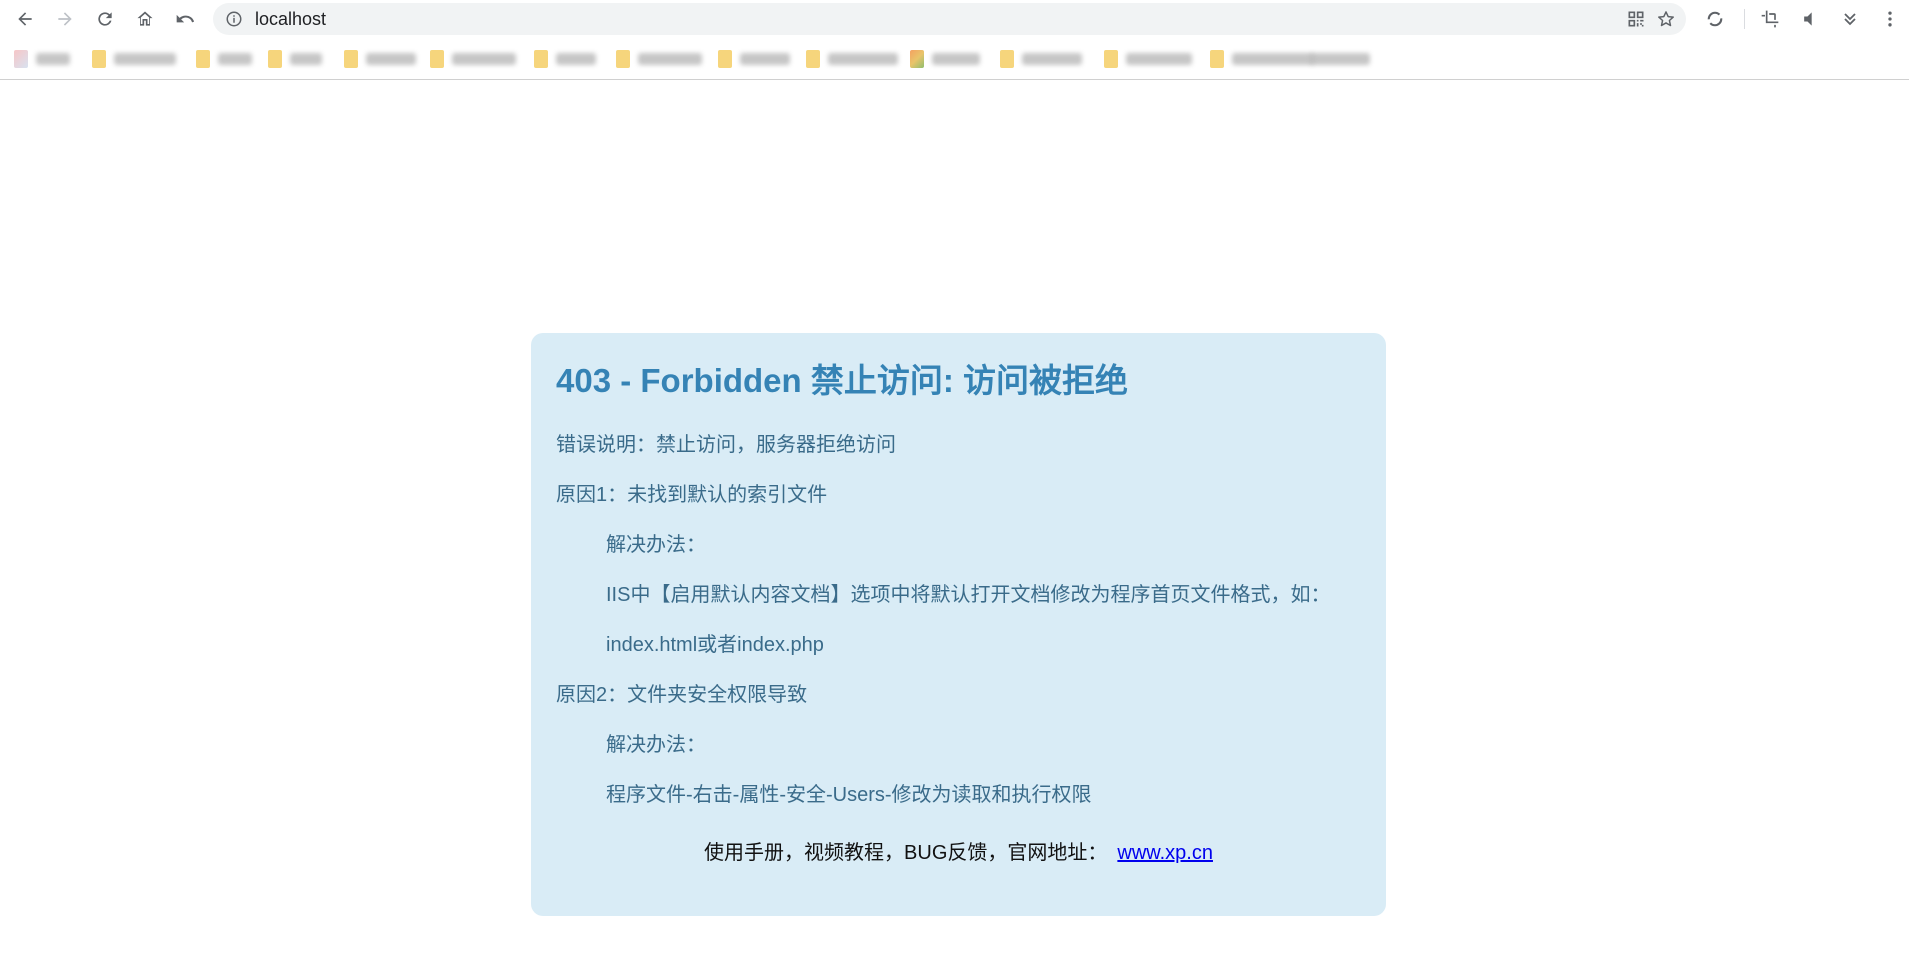 The image size is (1909, 956). Describe the element at coordinates (682, 695) in the screenshot. I see `reason-2: 原因2：文件夹安全权限导致` at that location.